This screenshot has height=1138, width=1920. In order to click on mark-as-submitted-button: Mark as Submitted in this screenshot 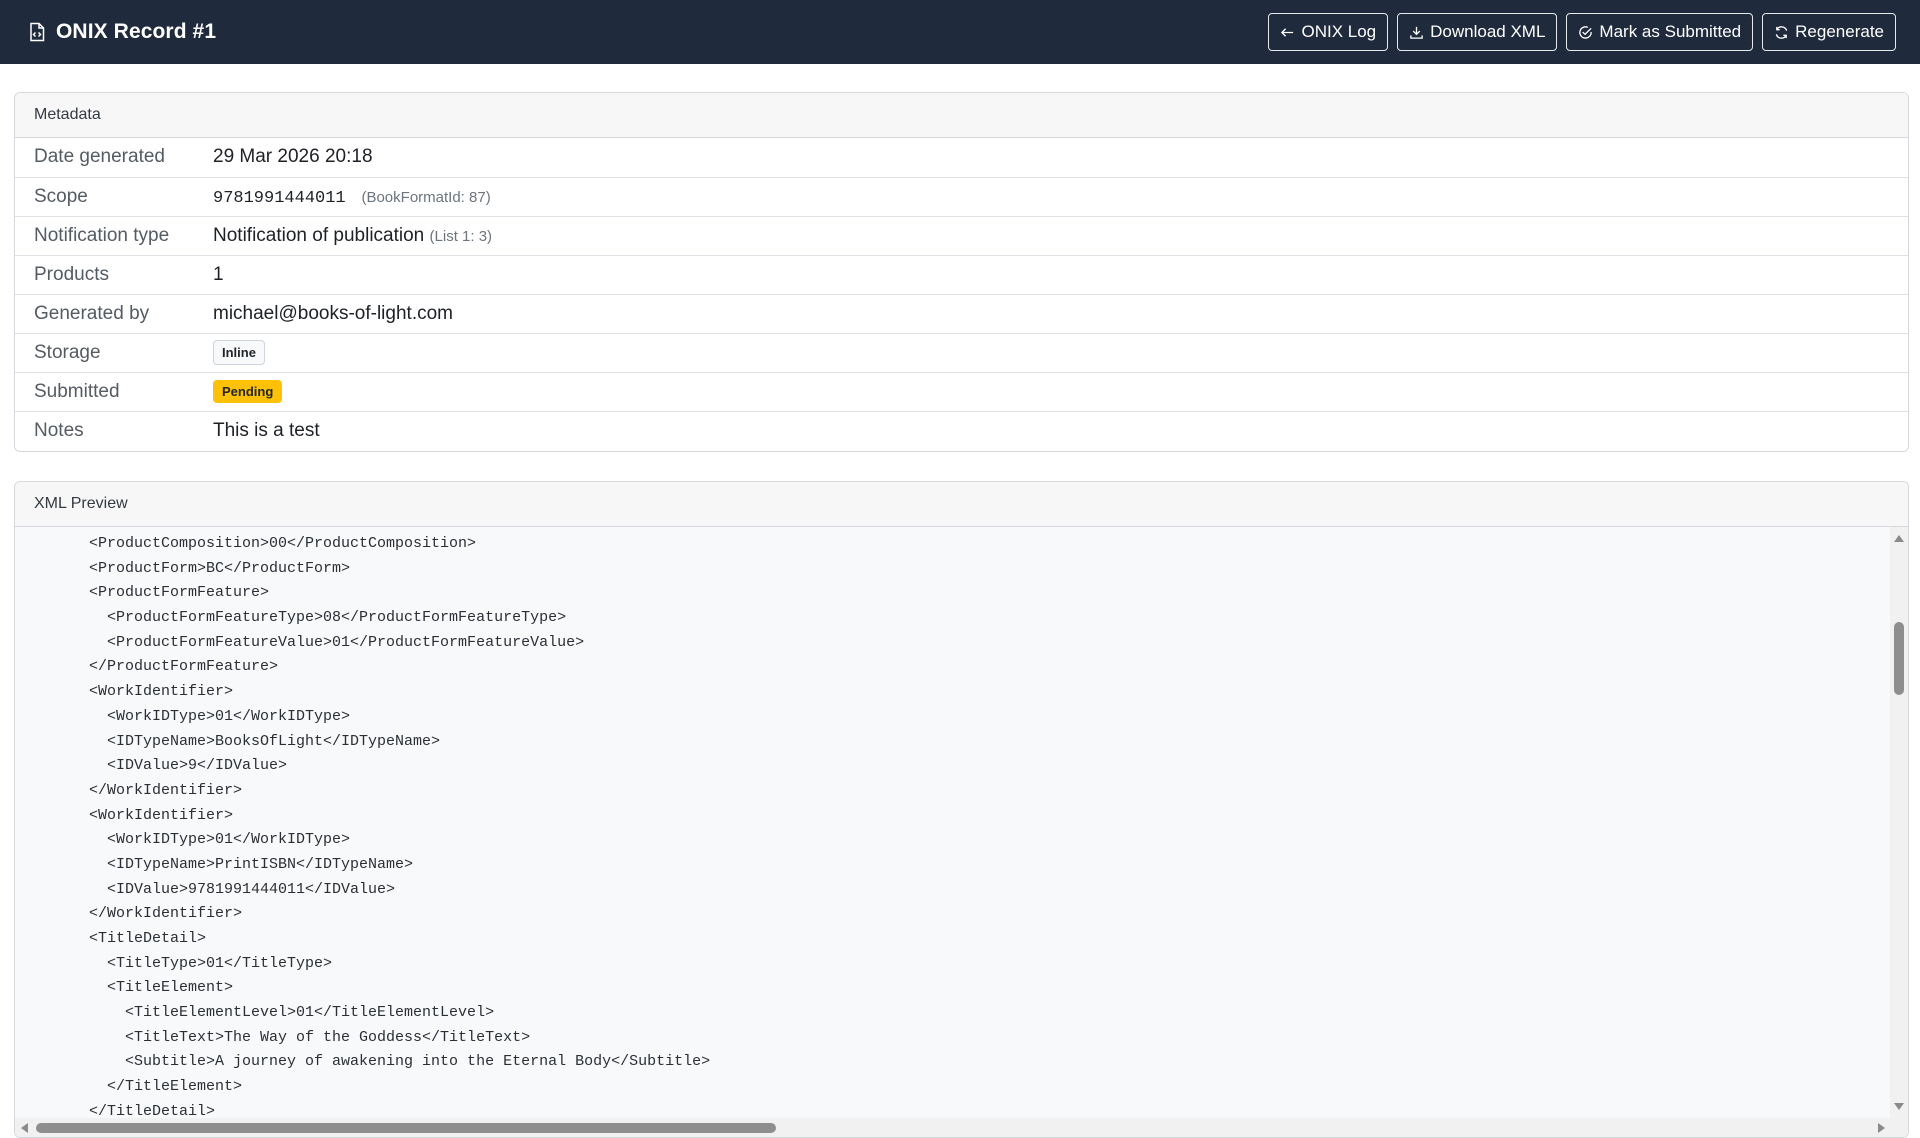, I will do `click(1660, 32)`.